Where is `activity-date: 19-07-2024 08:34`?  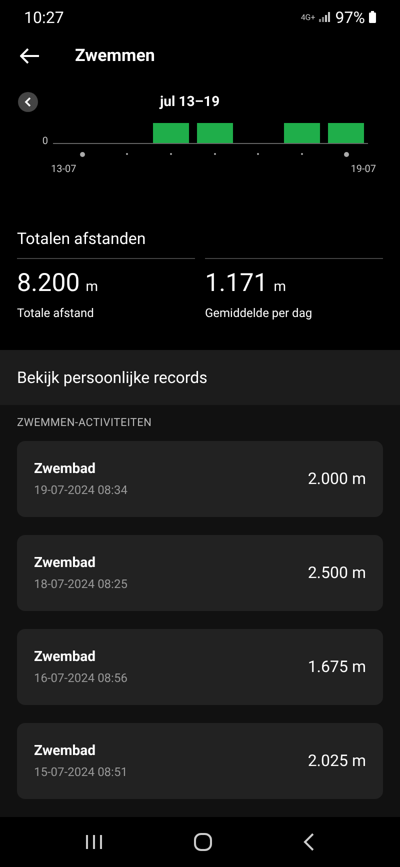 activity-date: 19-07-2024 08:34 is located at coordinates (81, 489).